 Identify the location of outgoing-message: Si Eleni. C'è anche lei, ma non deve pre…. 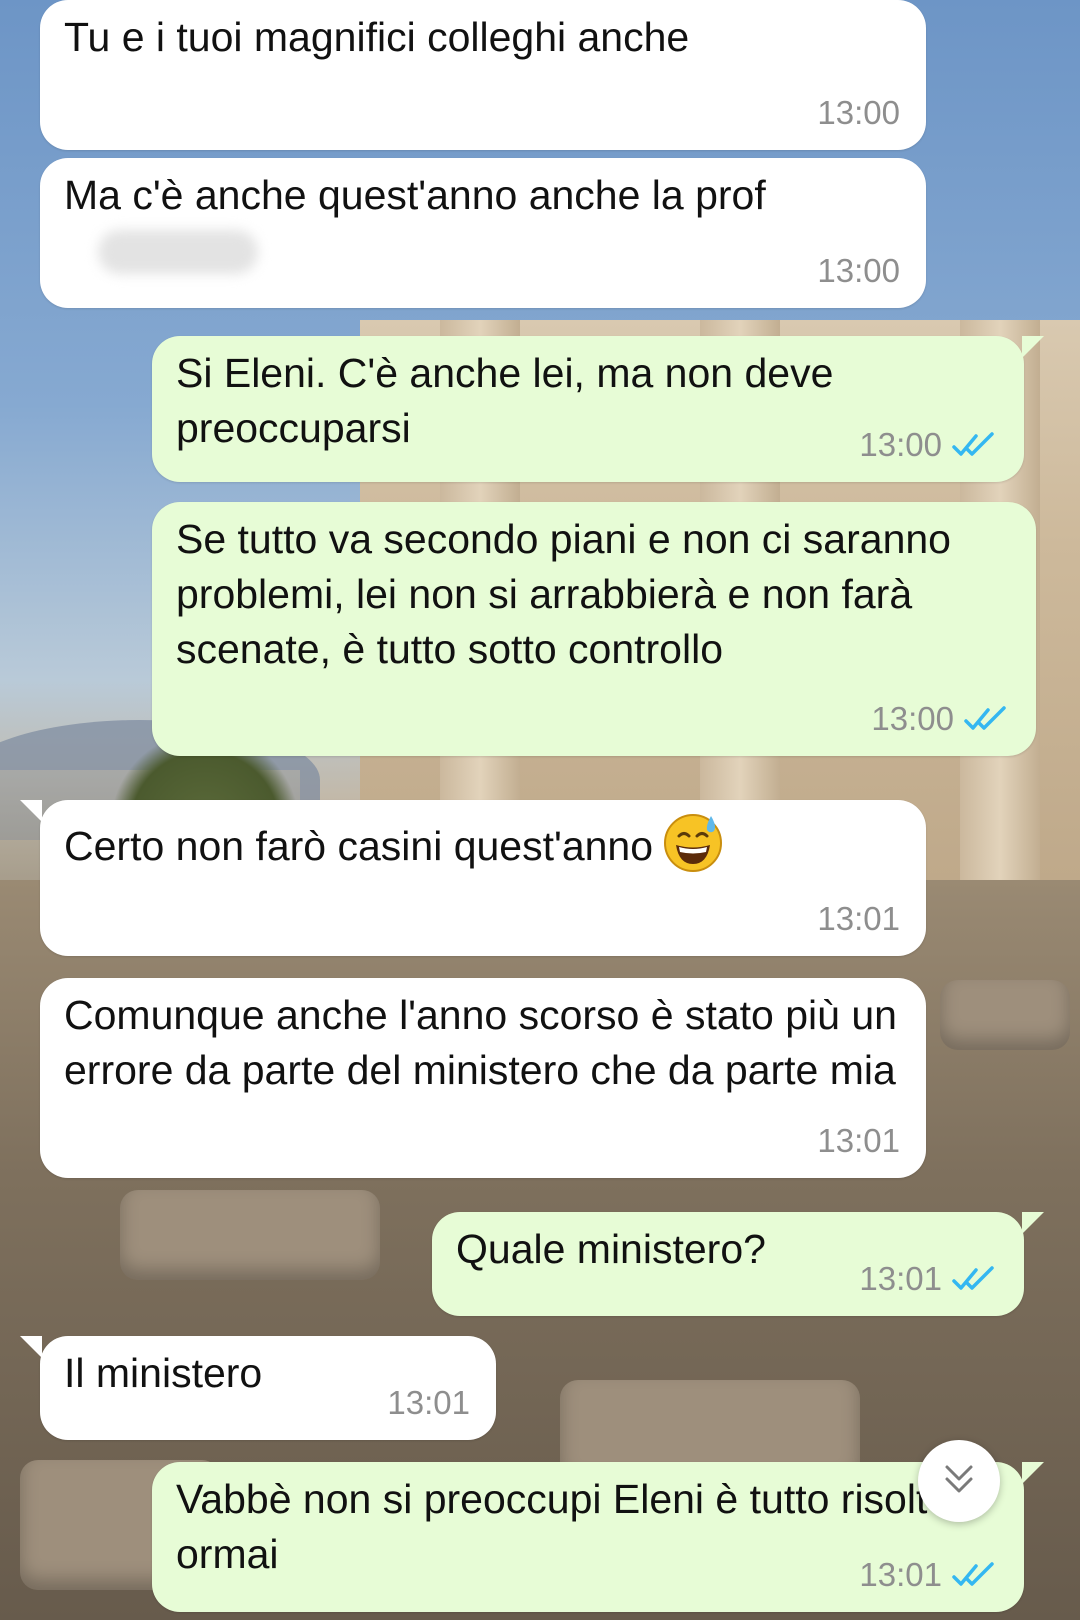
(598, 409).